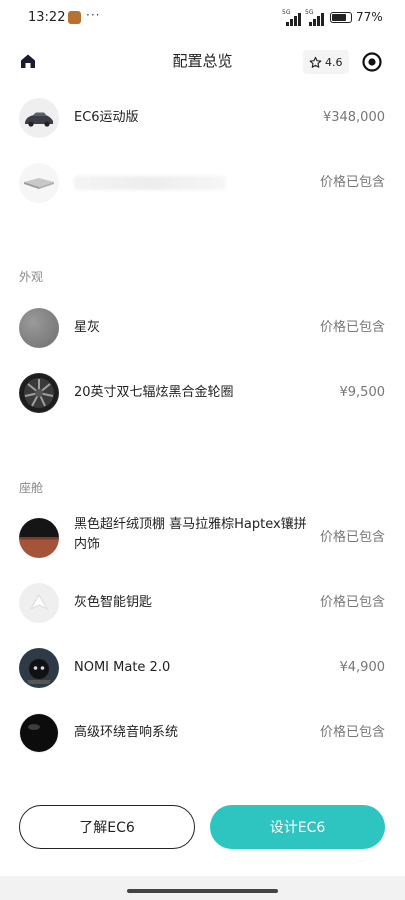  I want to click on item-name: NOMI Mate 2.0, so click(122, 667).